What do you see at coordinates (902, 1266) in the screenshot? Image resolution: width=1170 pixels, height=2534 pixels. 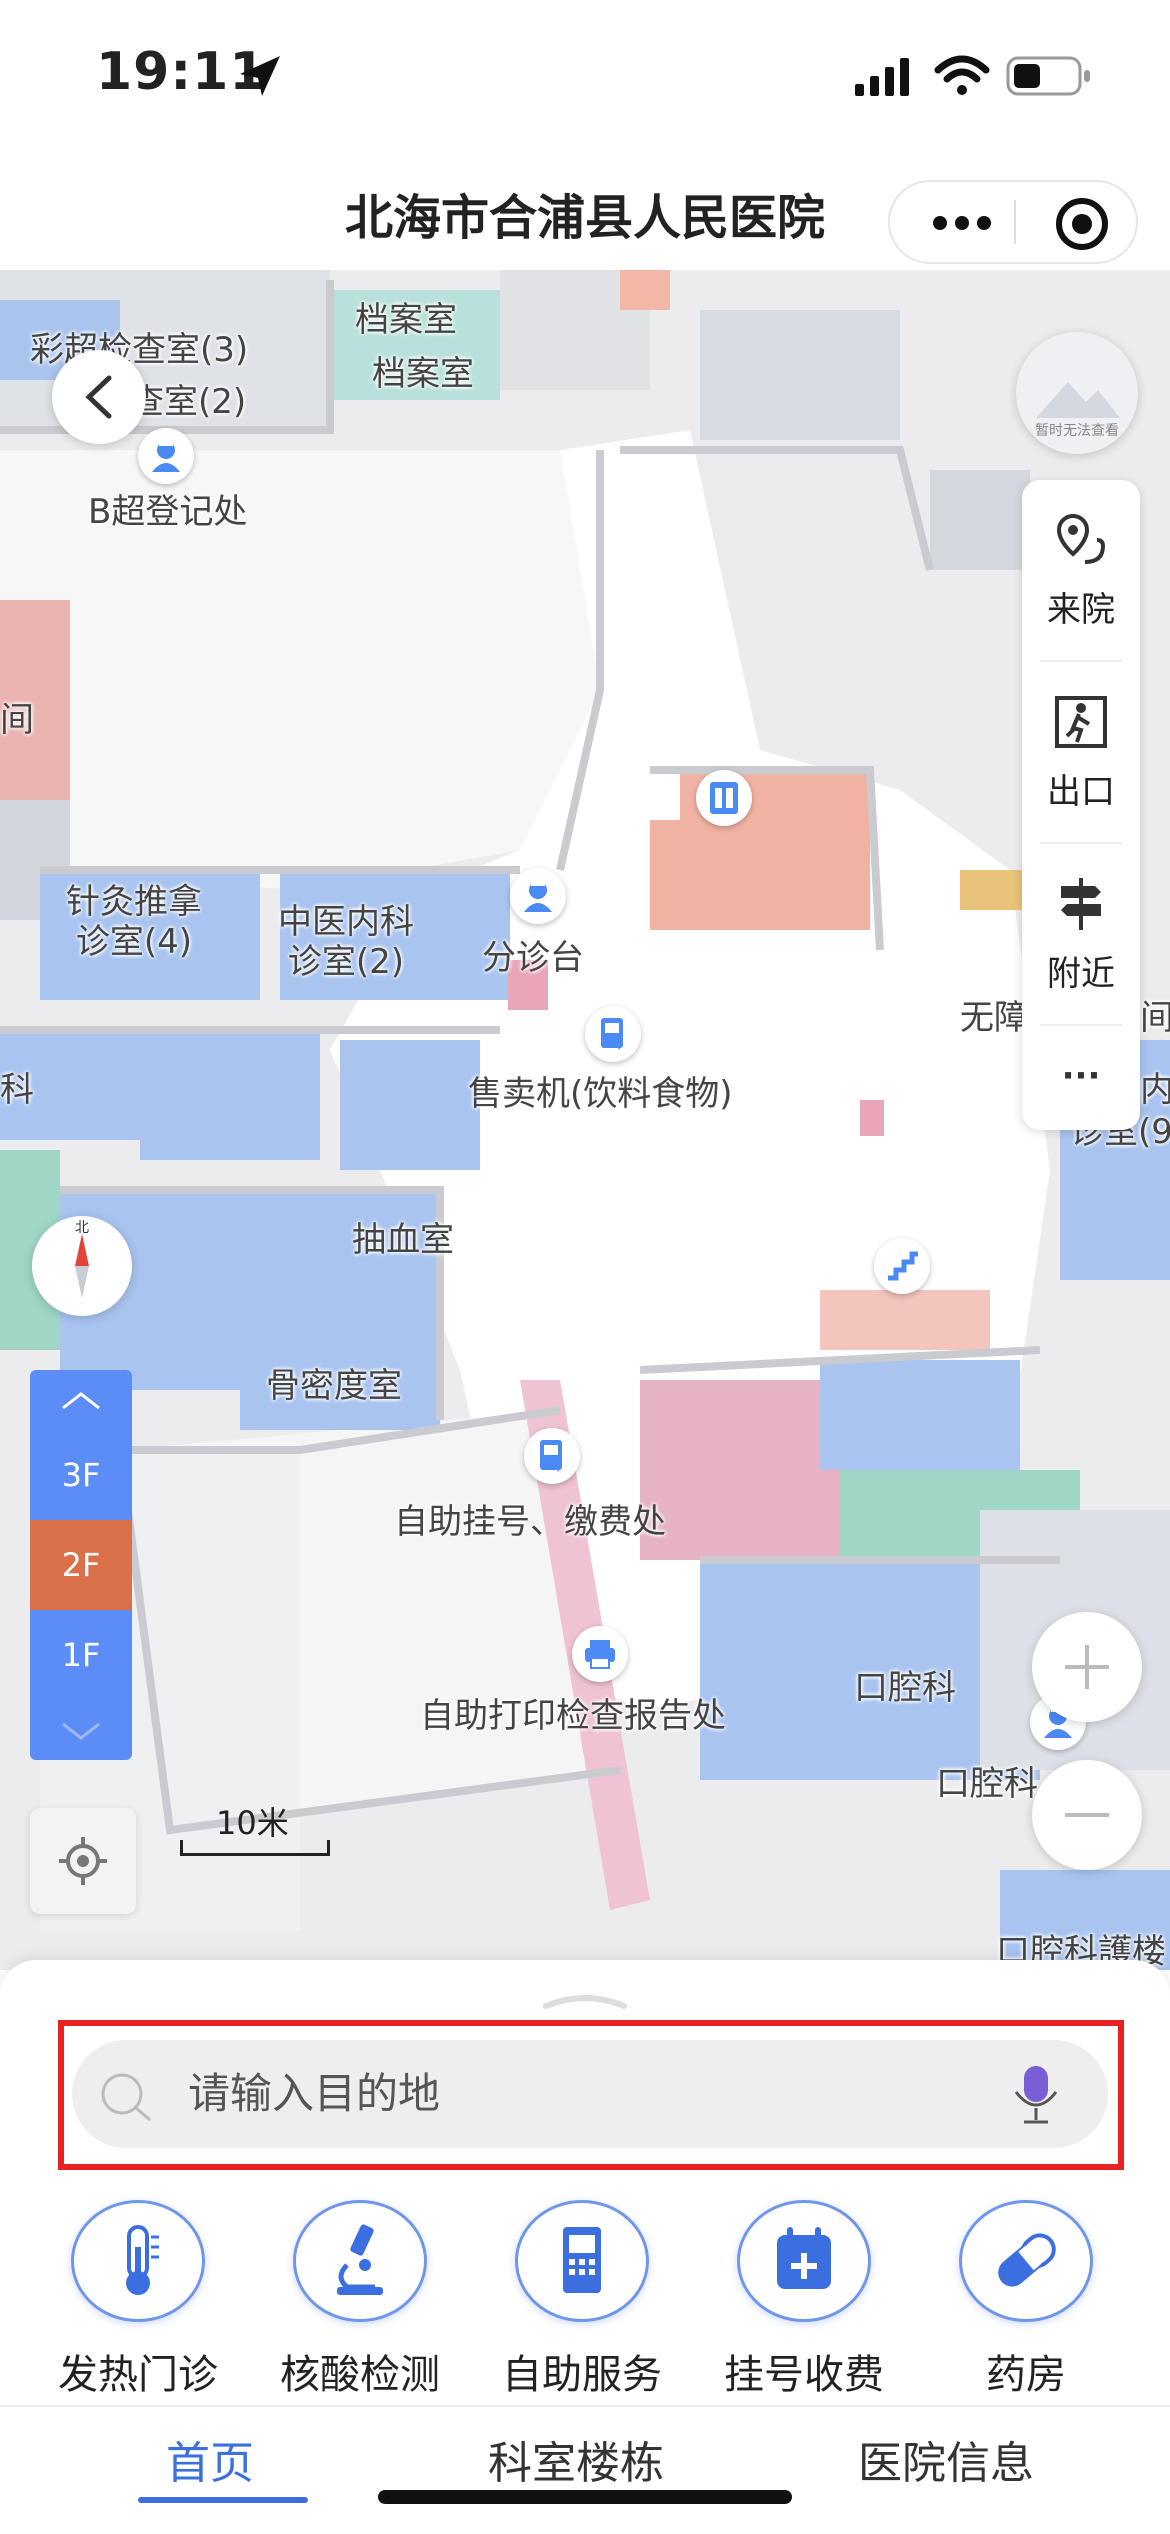 I see `stairs-icon` at bounding box center [902, 1266].